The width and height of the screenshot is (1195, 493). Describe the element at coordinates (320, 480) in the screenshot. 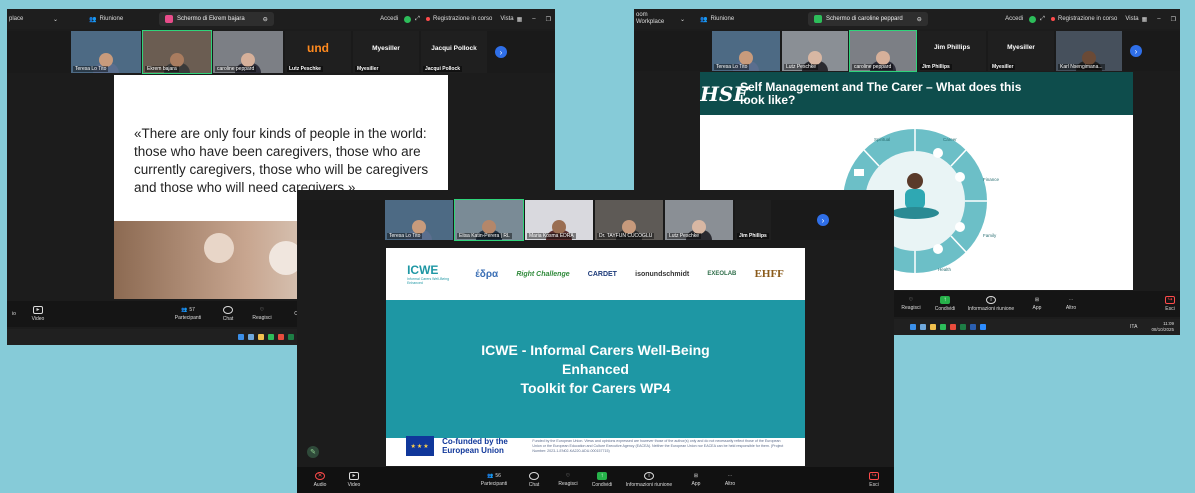

I see `audio-button: ✕ Audio` at that location.